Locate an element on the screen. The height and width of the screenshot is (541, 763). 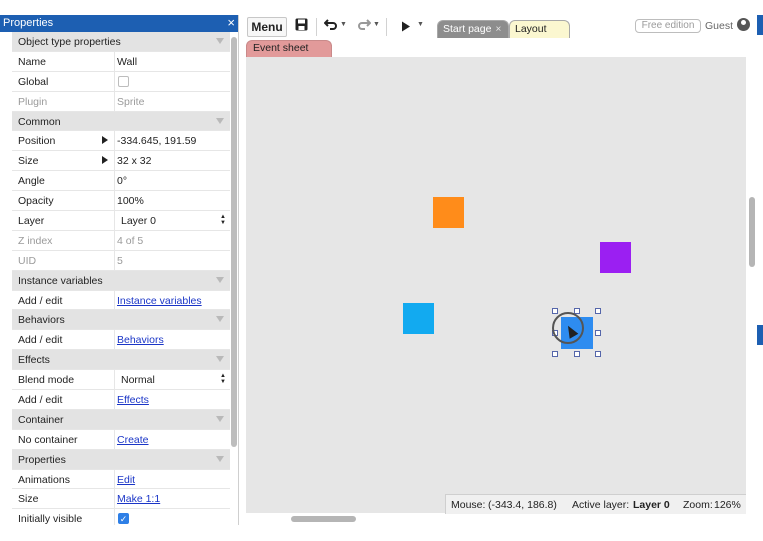
edition-badge: Free edition is located at coordinates (668, 26).